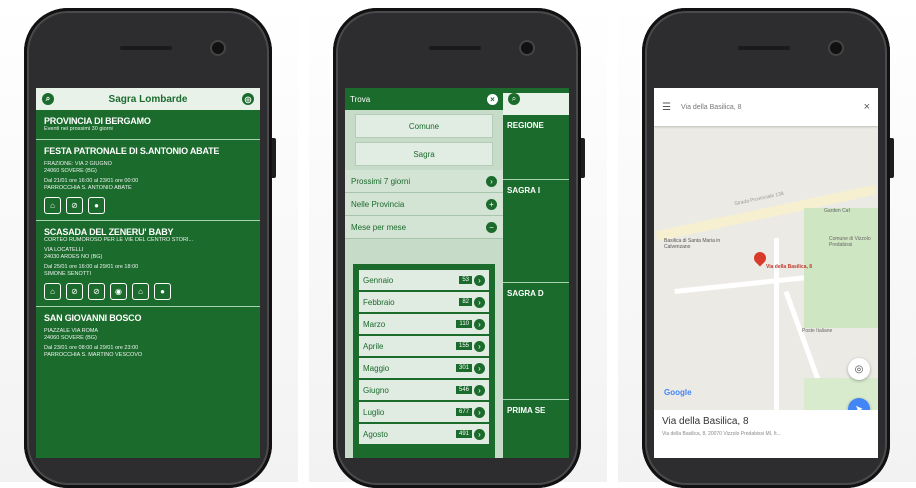  What do you see at coordinates (71, 331) in the screenshot?
I see `event-line: PIAZZALE VIA ROMA` at bounding box center [71, 331].